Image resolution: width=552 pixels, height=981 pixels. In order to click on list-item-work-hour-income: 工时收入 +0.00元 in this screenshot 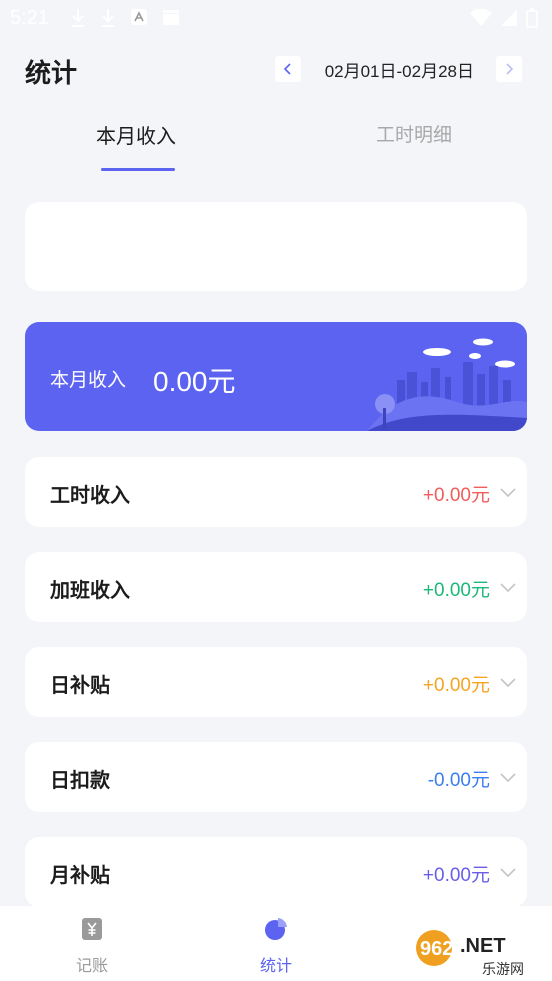, I will do `click(276, 492)`.